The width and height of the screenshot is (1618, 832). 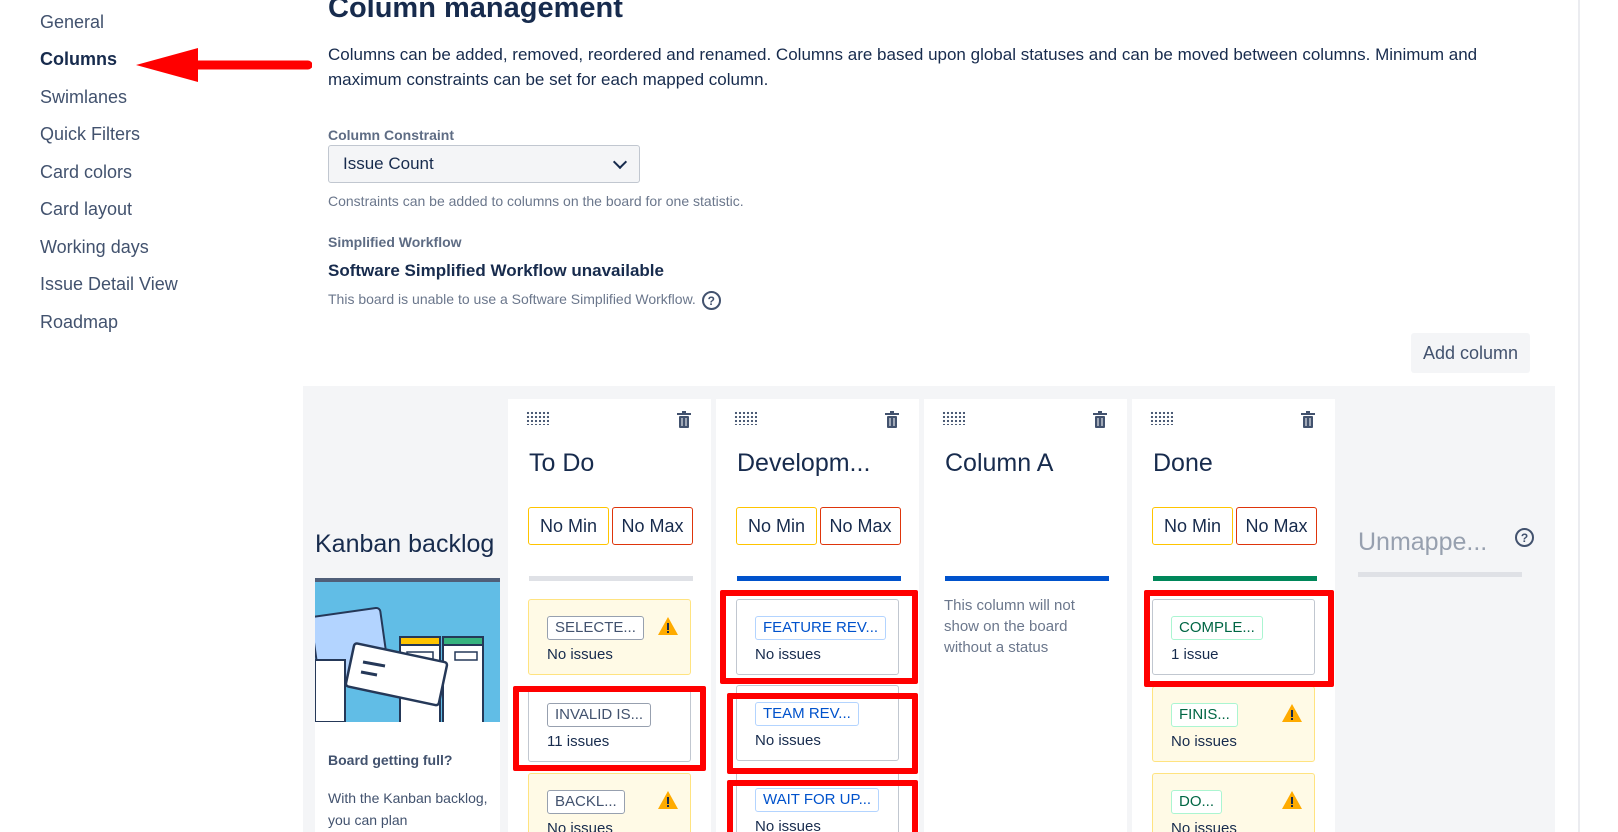 I want to click on issue-count: 11 issues, so click(x=578, y=741).